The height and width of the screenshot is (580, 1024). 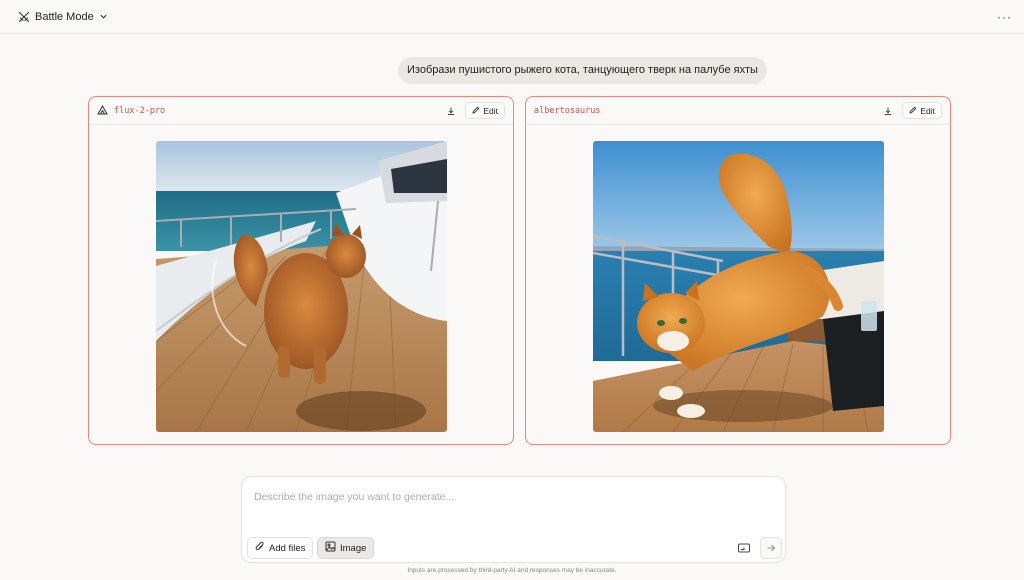 What do you see at coordinates (504, 497) in the screenshot?
I see `prompt-input` at bounding box center [504, 497].